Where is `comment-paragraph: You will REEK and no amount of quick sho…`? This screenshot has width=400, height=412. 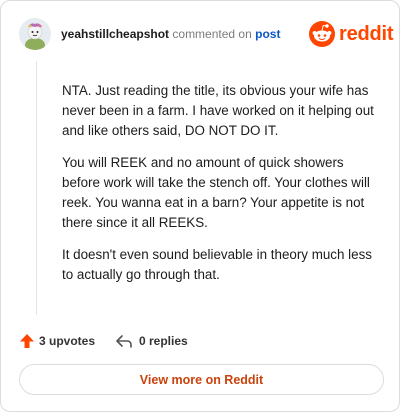 comment-paragraph: You will REEK and no amount of quick sho… is located at coordinates (216, 192).